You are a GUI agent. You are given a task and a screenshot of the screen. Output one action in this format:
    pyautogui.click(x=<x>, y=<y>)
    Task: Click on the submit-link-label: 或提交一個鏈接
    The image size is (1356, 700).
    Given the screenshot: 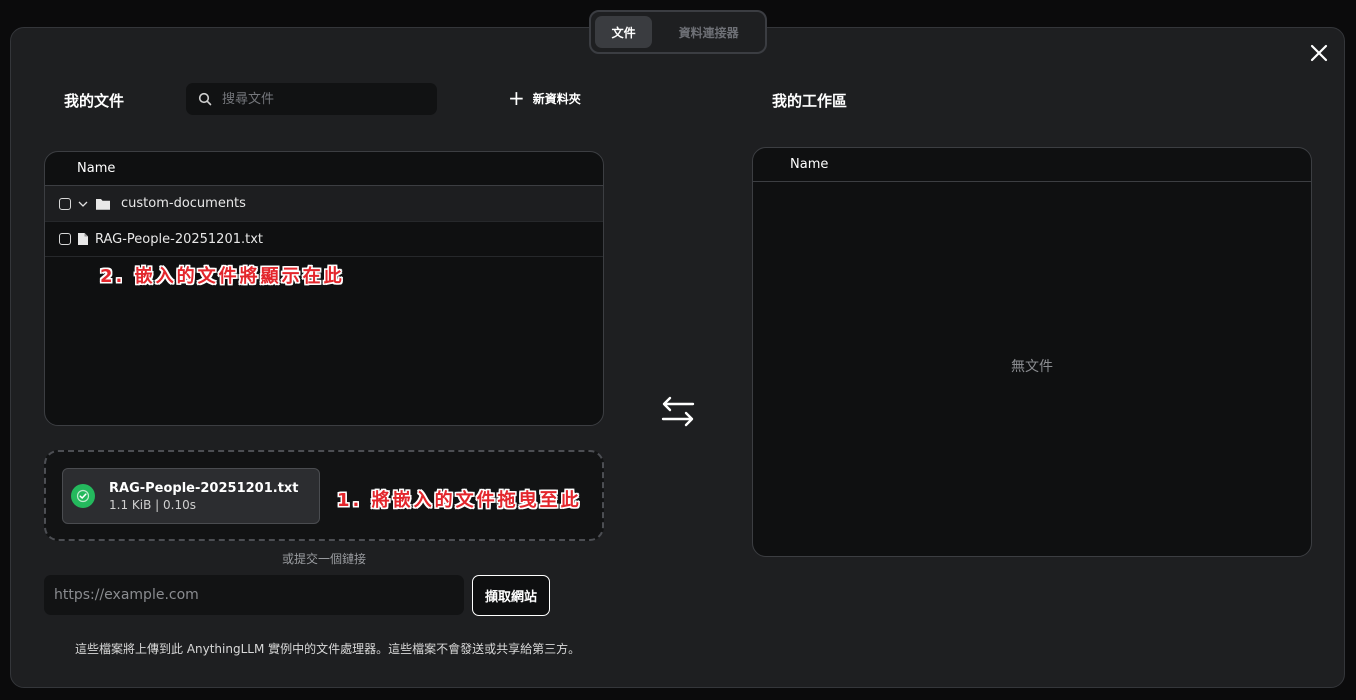 What is the action you would take?
    pyautogui.click(x=323, y=559)
    